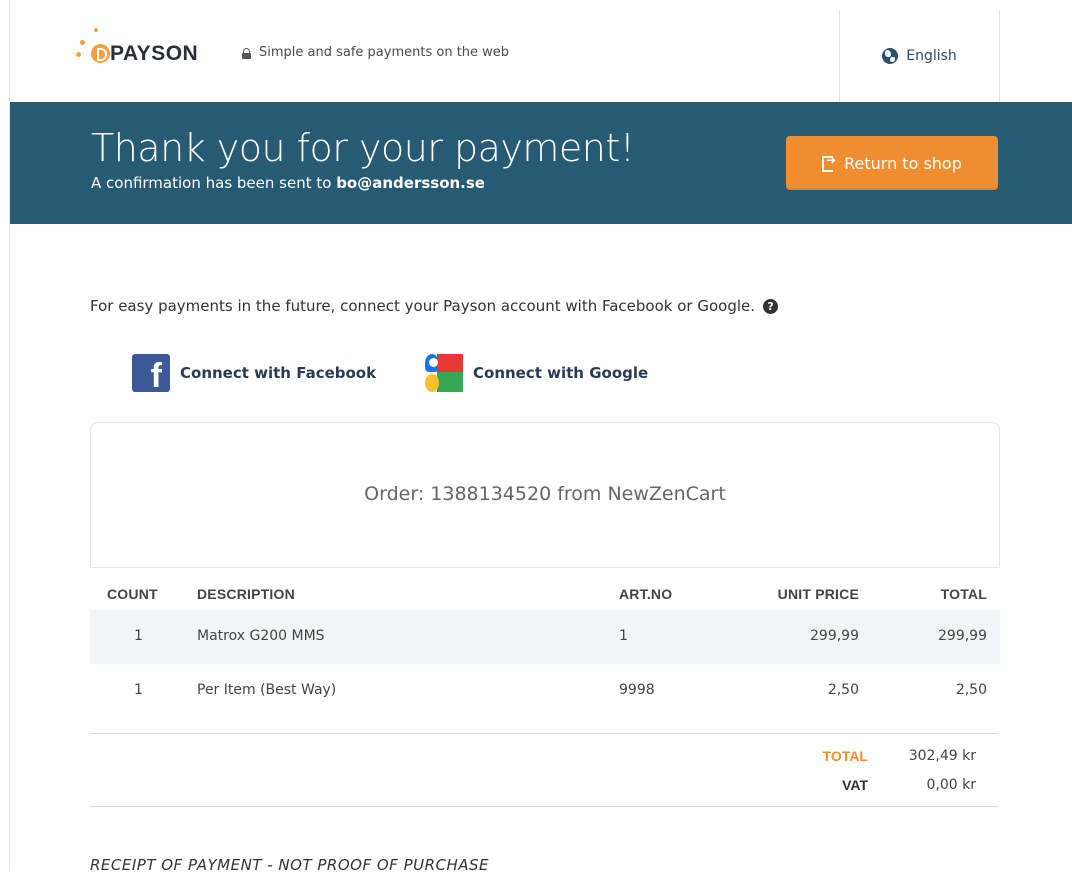 The width and height of the screenshot is (1072, 874). I want to click on return-to-shop-button: Return to shop, so click(892, 163).